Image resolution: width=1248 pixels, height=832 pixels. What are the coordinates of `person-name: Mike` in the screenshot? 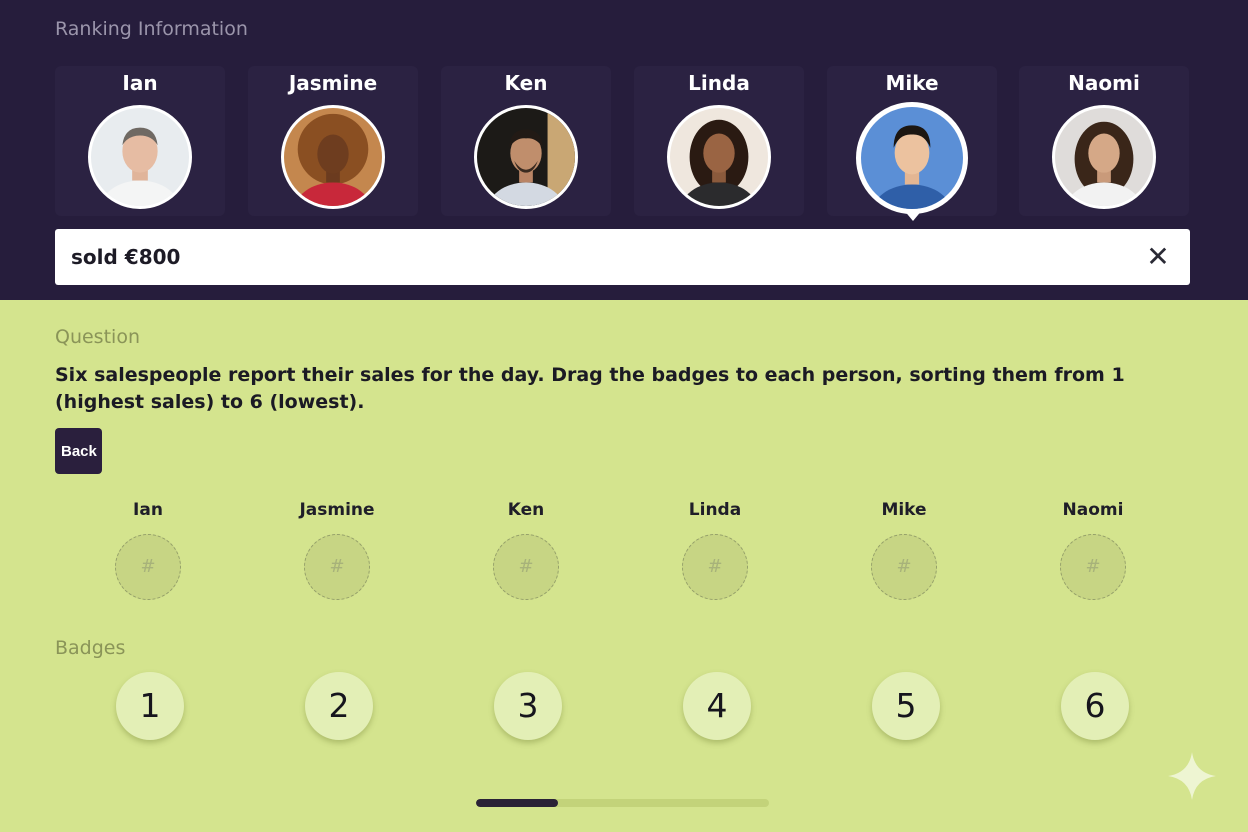 It's located at (912, 83).